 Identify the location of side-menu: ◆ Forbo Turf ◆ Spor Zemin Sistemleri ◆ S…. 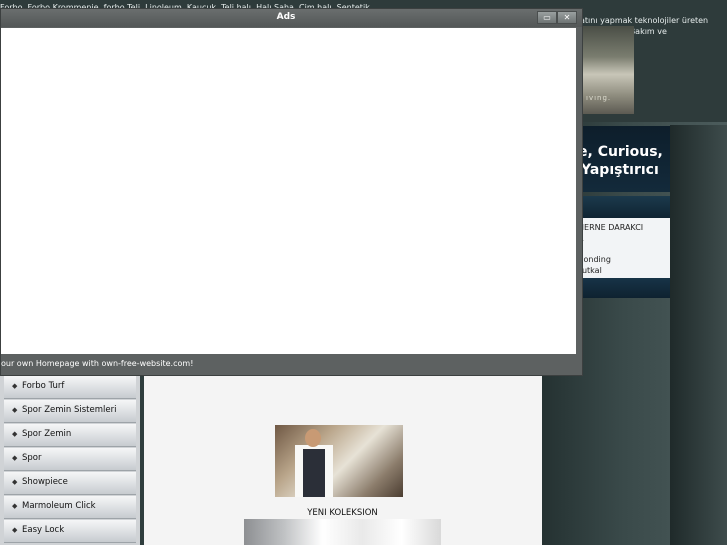
(70, 458).